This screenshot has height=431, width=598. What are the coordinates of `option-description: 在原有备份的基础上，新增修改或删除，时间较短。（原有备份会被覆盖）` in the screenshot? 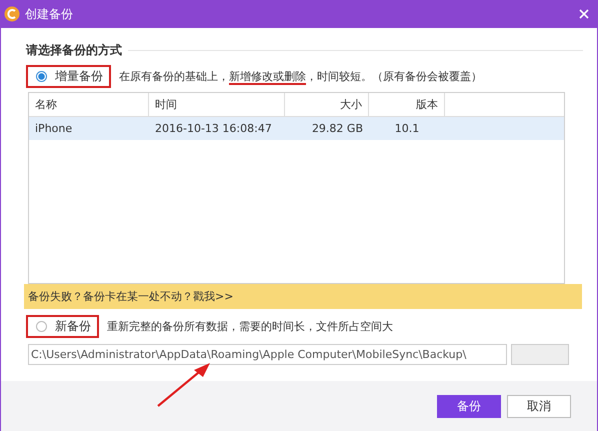 It's located at (300, 76).